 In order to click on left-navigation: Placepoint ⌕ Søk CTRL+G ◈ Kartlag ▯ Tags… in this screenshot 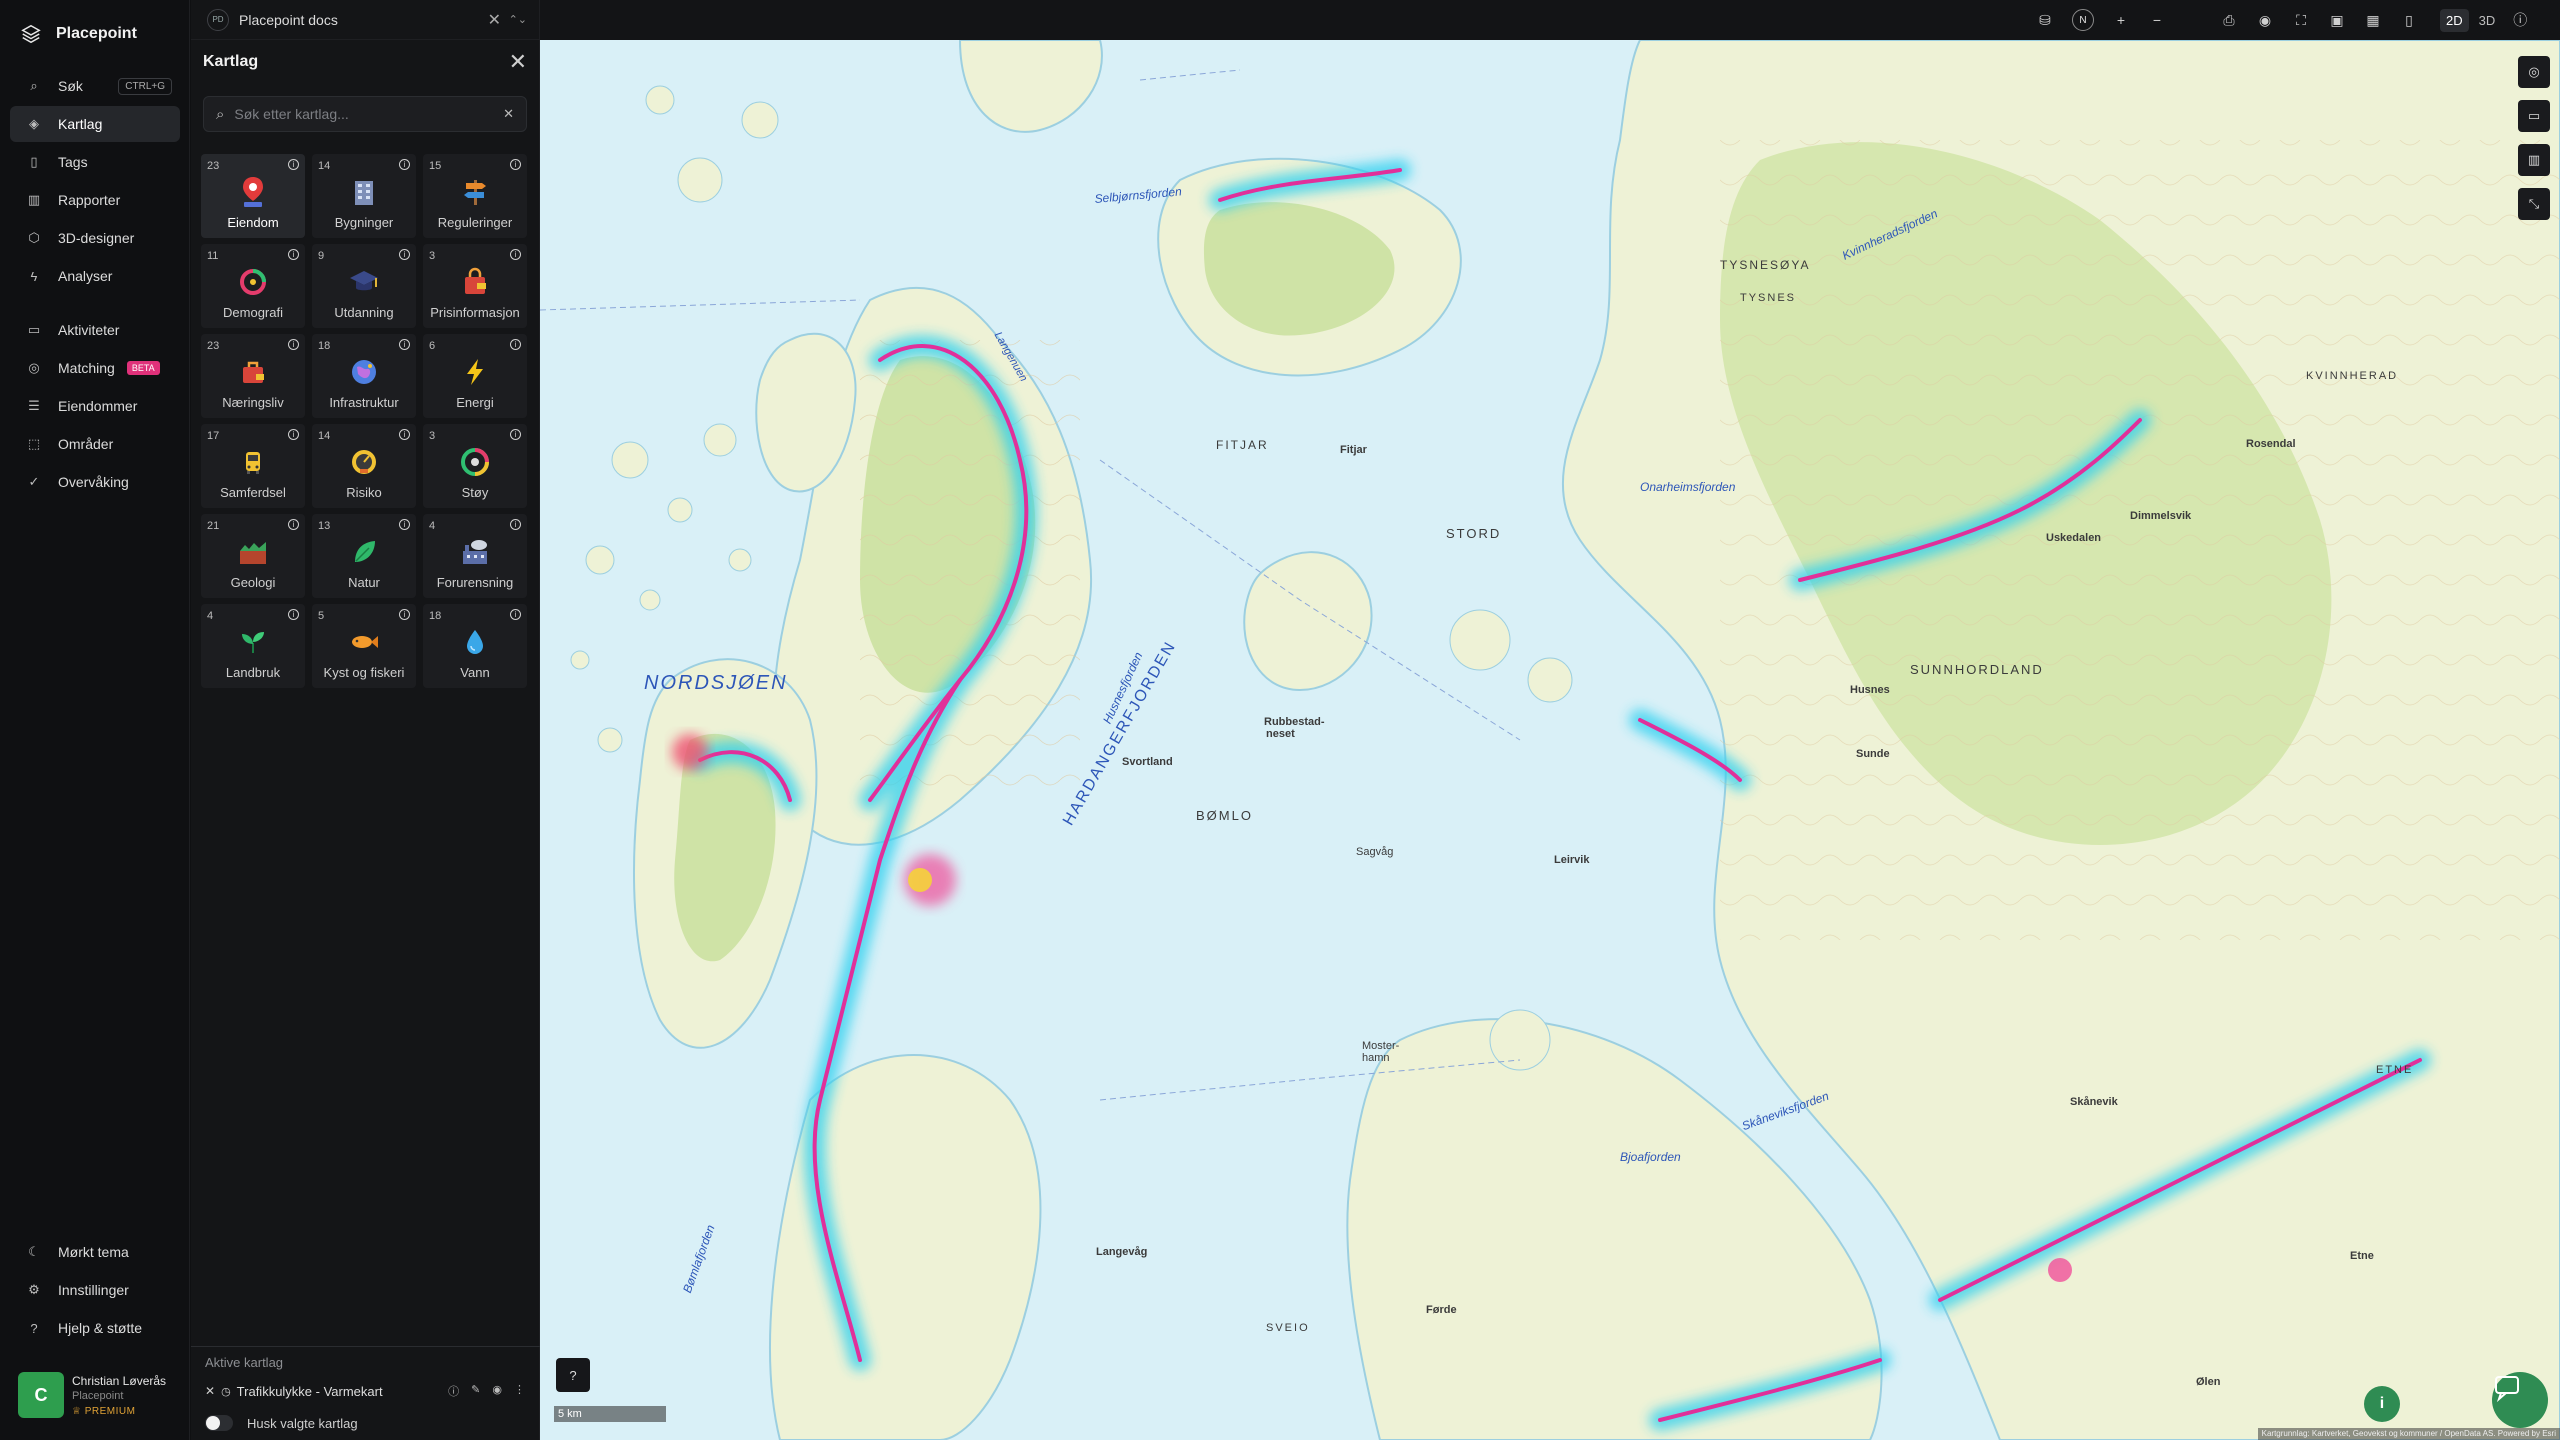, I will do `click(95, 720)`.